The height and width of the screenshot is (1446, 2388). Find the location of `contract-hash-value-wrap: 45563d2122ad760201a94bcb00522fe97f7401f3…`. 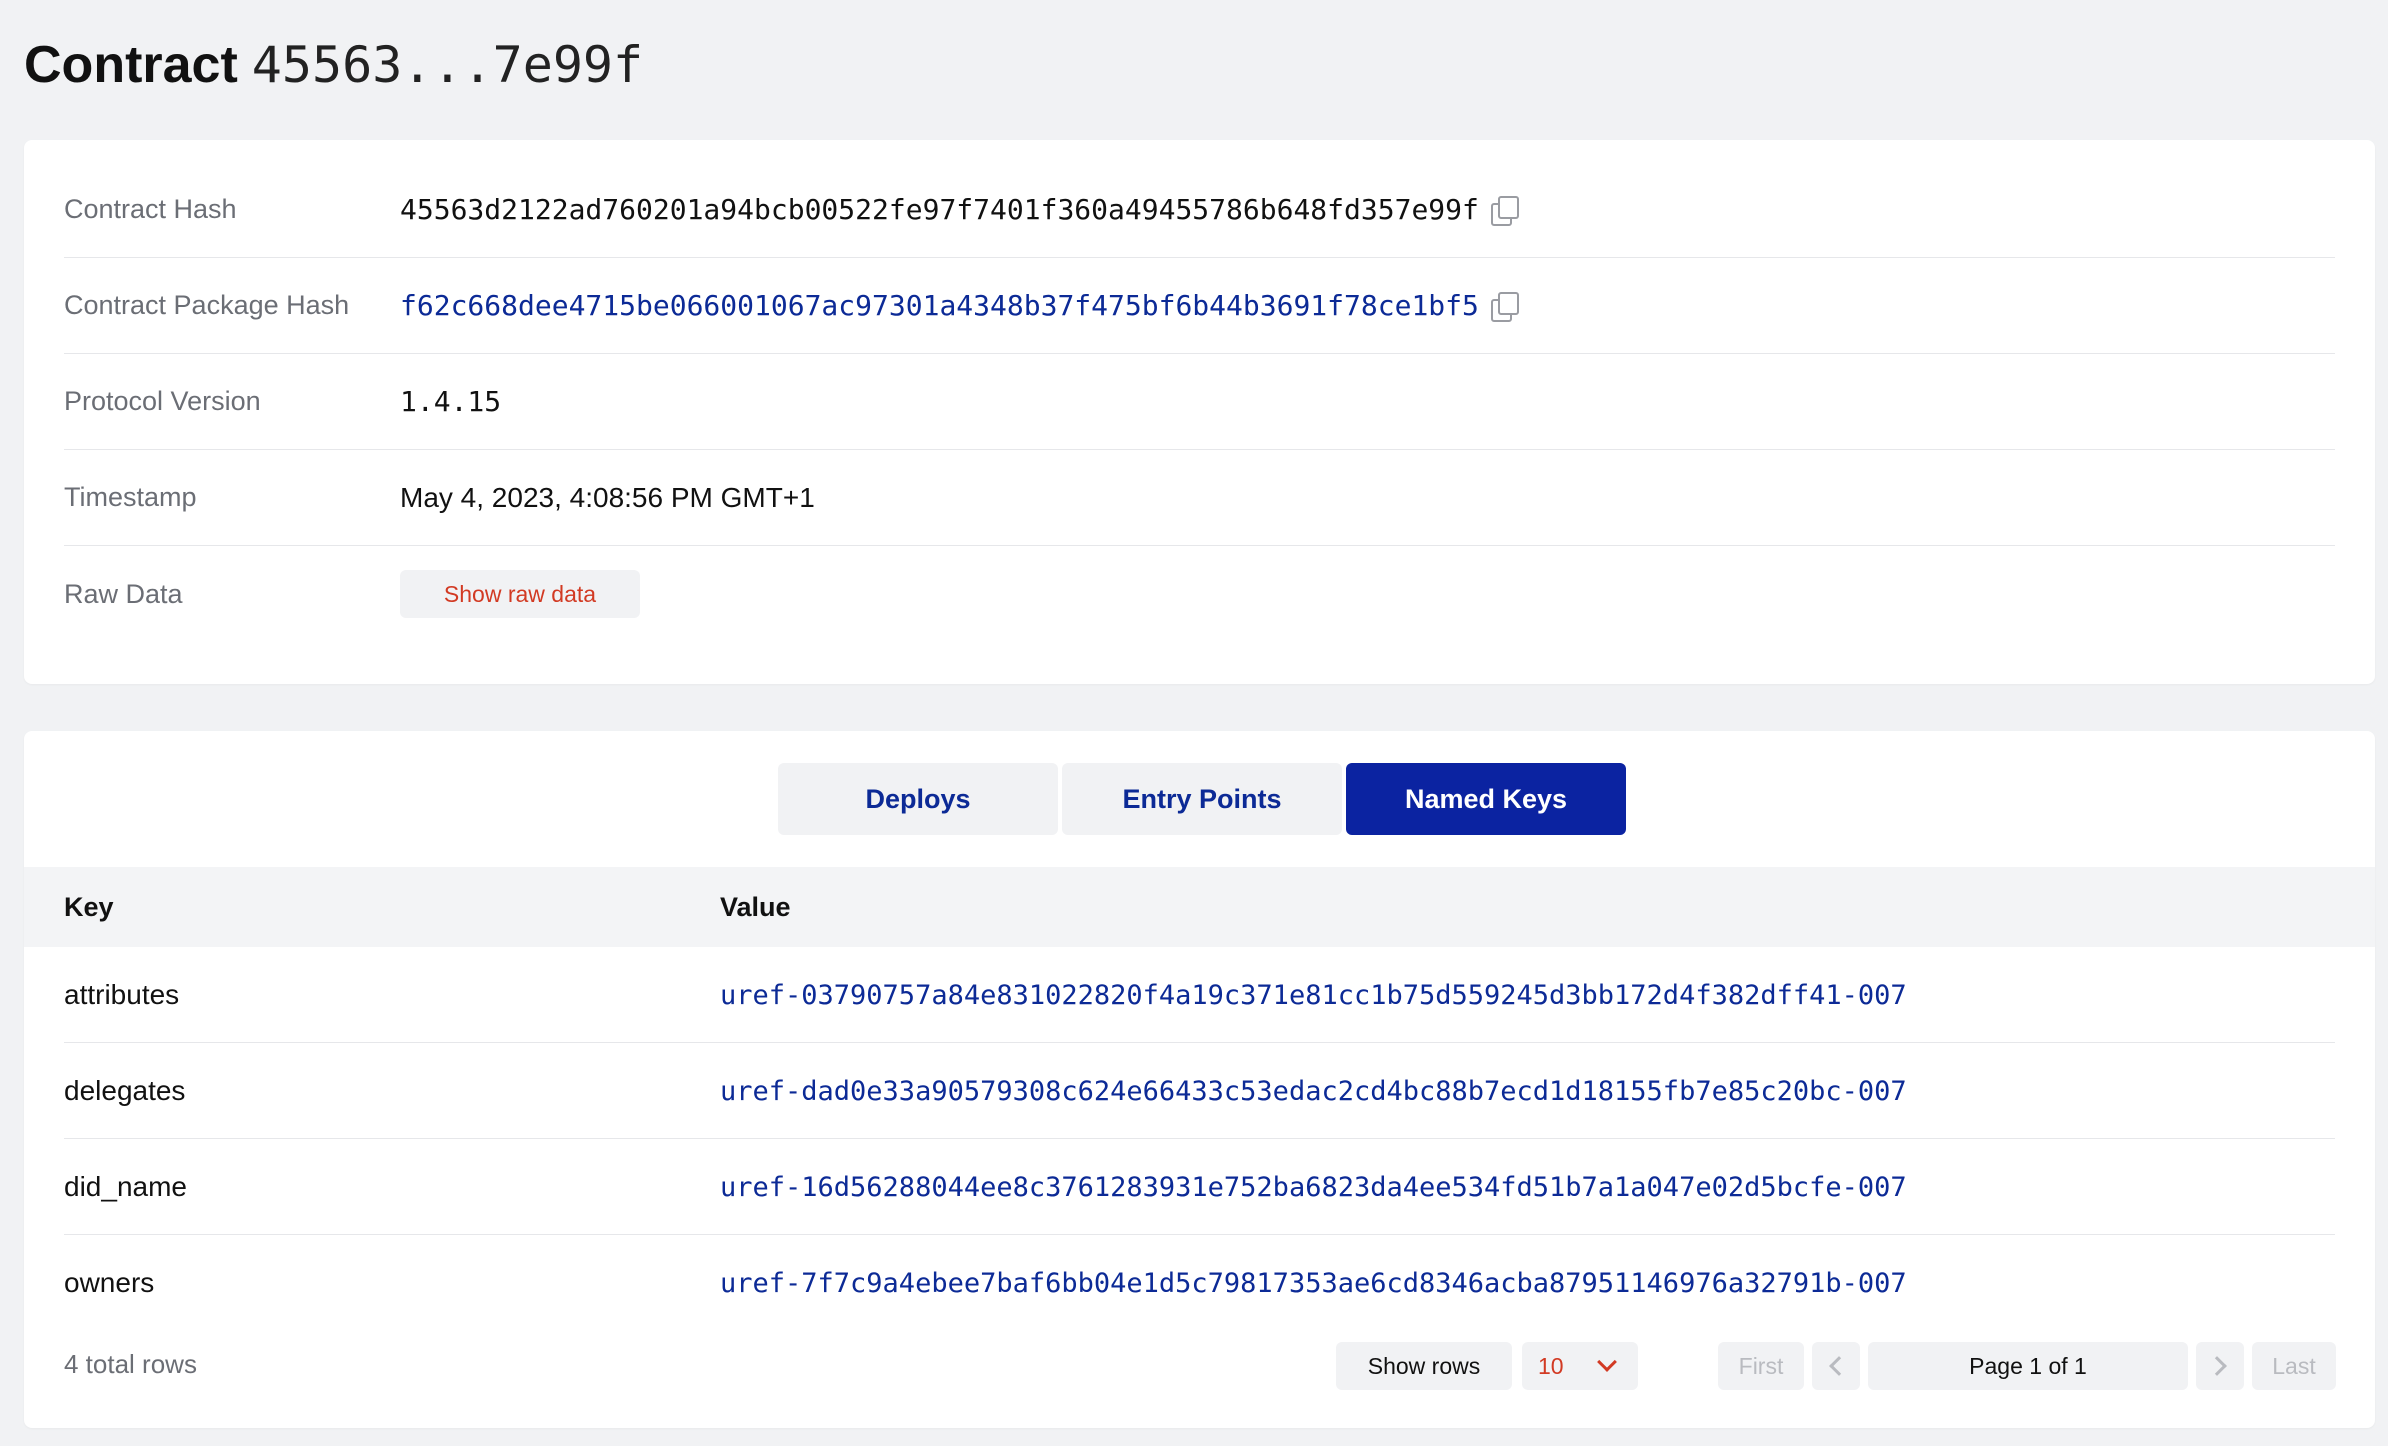

contract-hash-value-wrap: 45563d2122ad760201a94bcb00522fe97f7401f3… is located at coordinates (959, 209).